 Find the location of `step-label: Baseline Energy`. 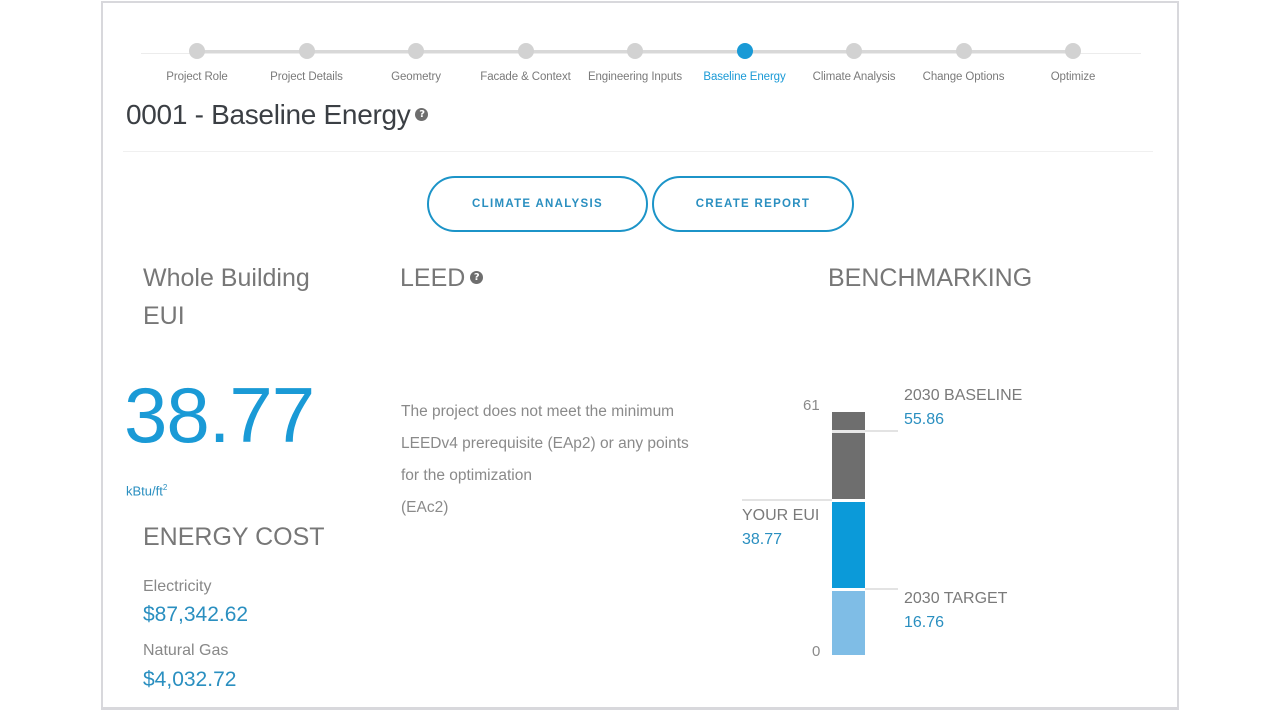

step-label: Baseline Energy is located at coordinates (744, 77).